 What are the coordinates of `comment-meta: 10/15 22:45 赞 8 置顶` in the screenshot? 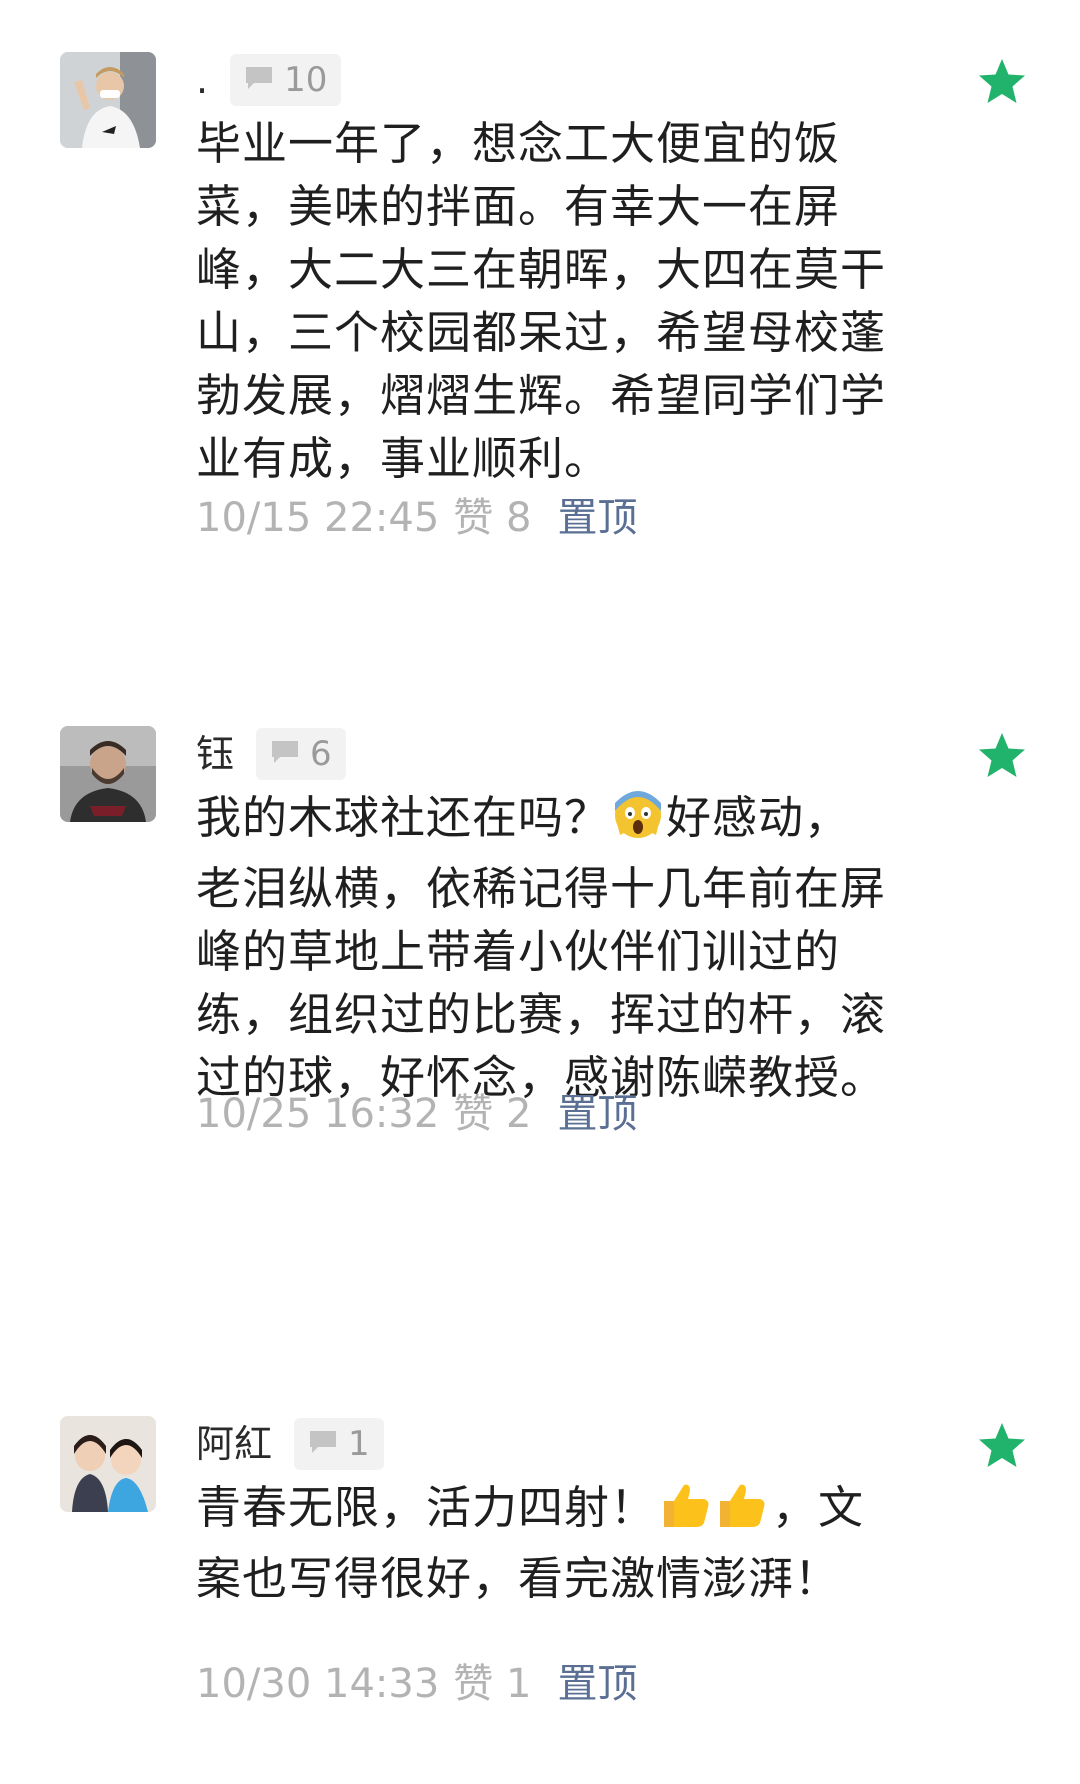 It's located at (416, 518).